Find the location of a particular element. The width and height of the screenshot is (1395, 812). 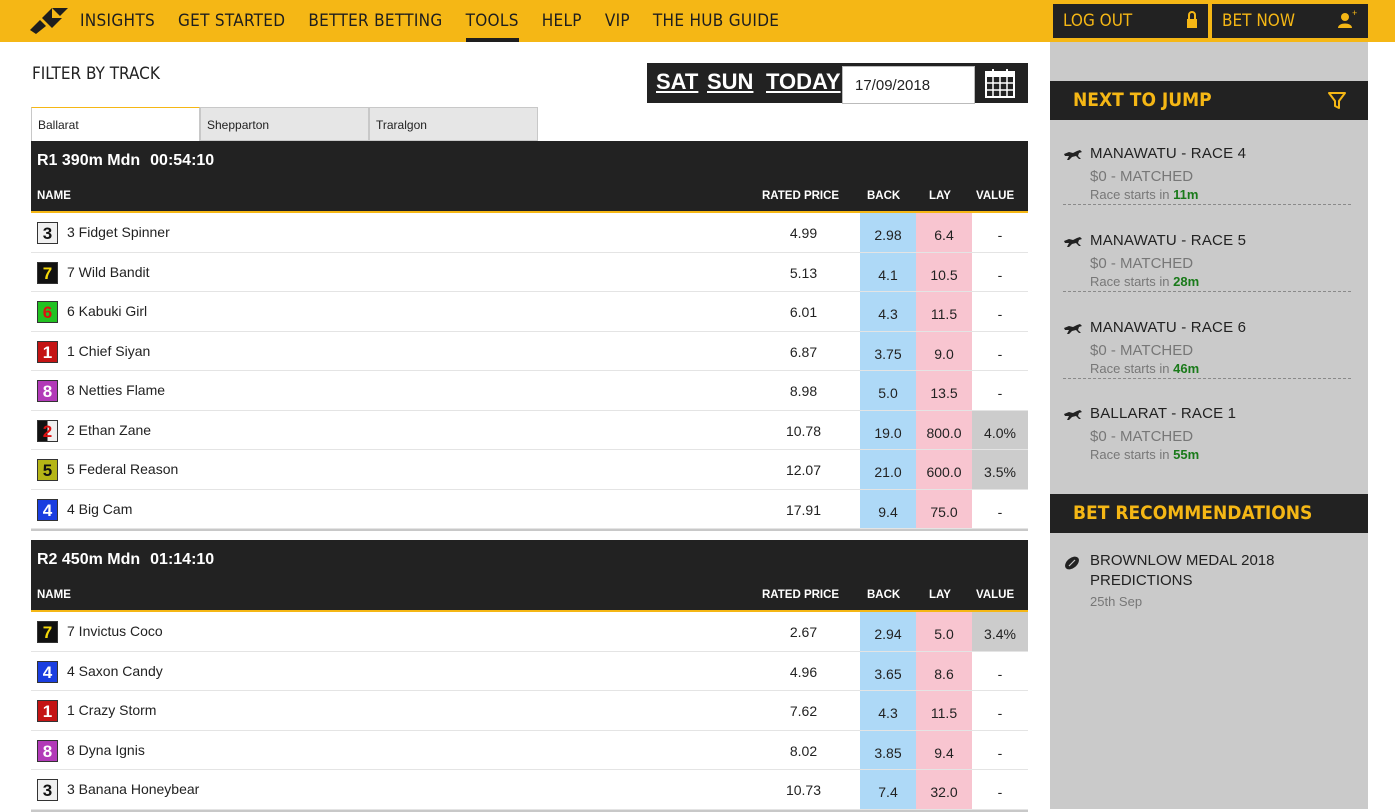

date-input is located at coordinates (908, 85).